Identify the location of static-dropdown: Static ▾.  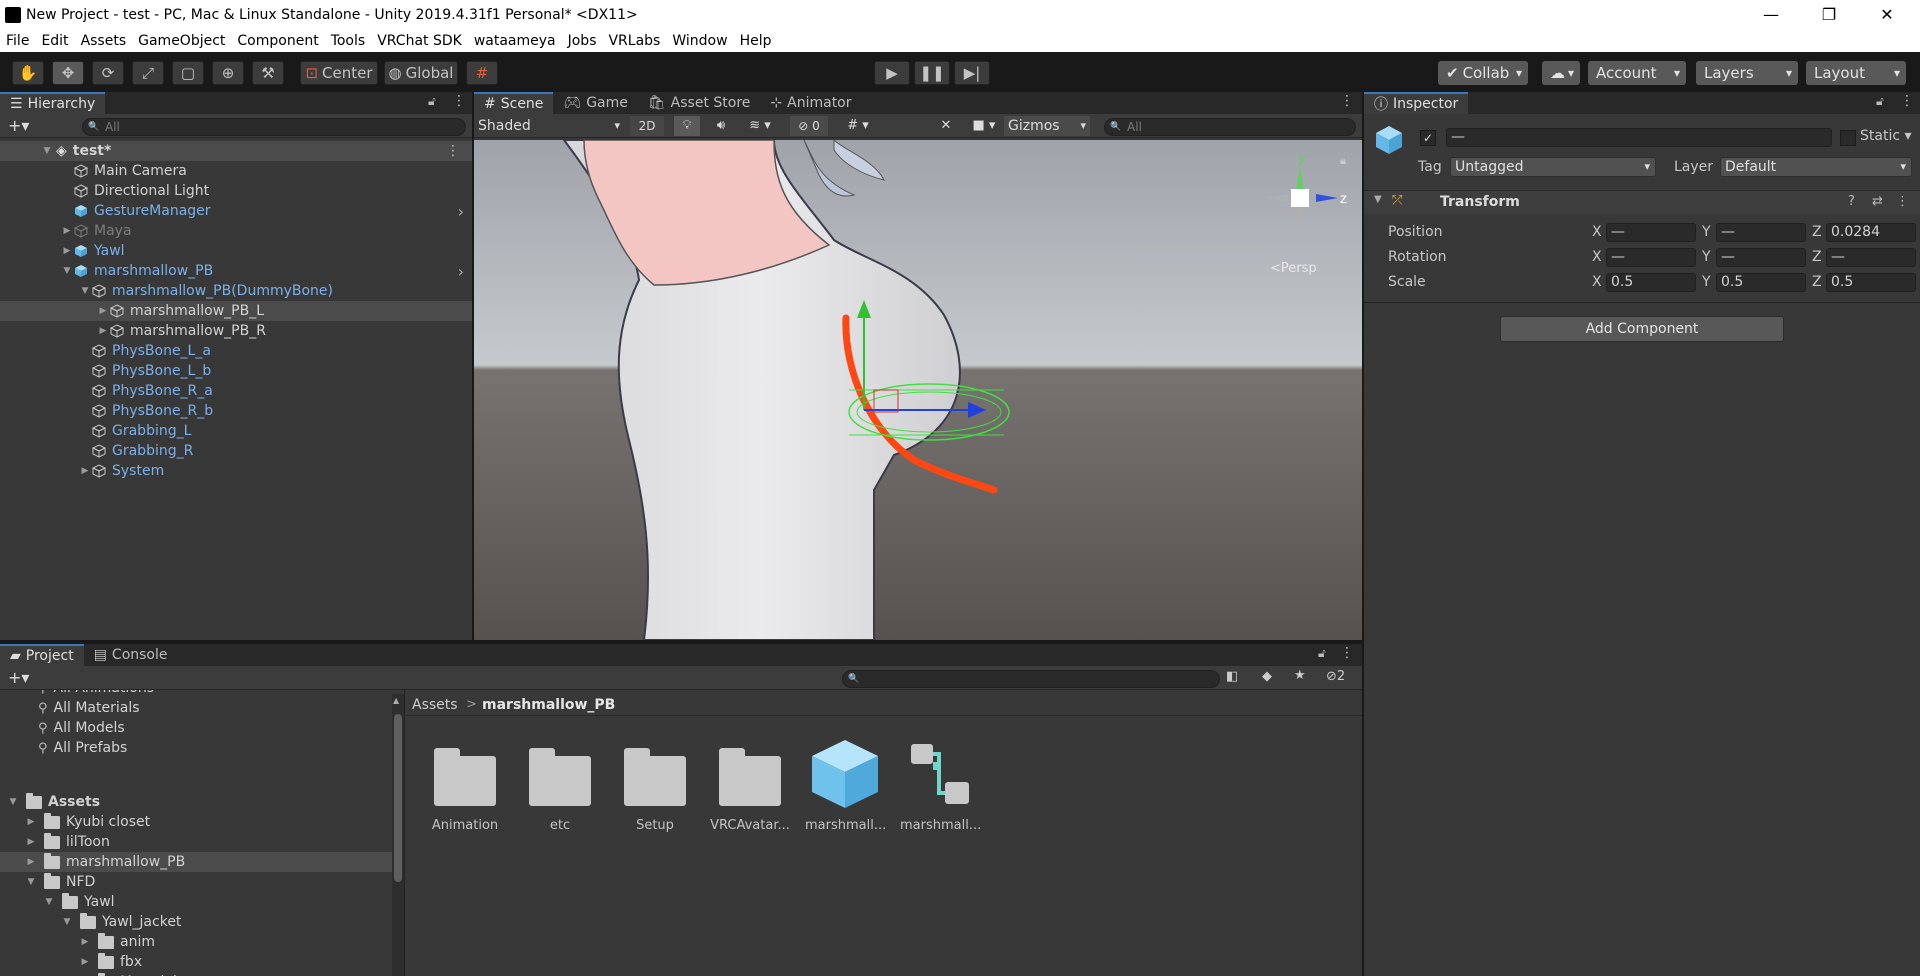
(1886, 136).